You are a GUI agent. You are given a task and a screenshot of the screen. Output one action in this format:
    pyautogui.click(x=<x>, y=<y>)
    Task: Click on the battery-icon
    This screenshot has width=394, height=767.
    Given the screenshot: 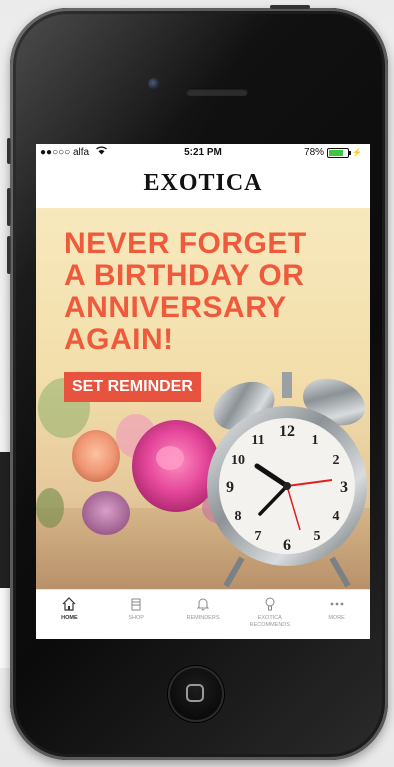 What is the action you would take?
    pyautogui.click(x=339, y=152)
    